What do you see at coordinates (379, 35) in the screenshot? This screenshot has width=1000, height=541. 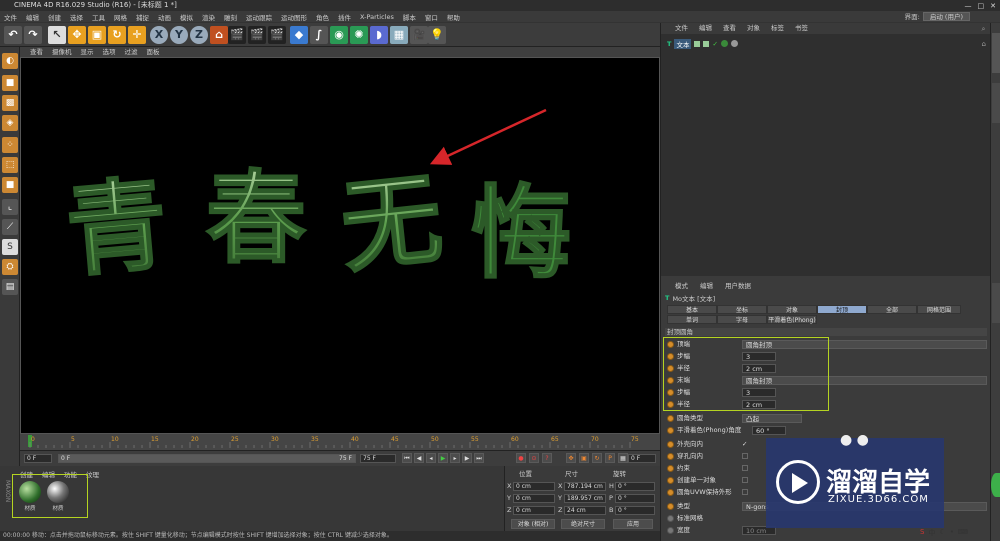 I see `deformer-icon: ◗` at bounding box center [379, 35].